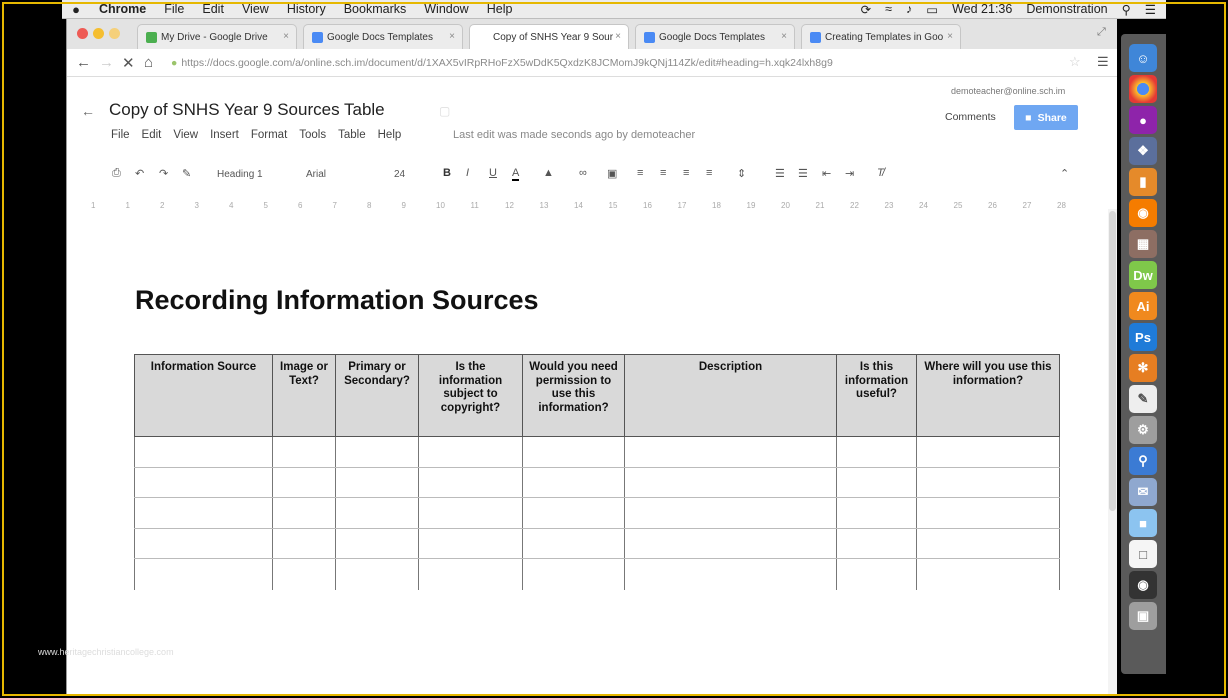  What do you see at coordinates (247, 110) in the screenshot?
I see `doc-title: Copy of SNHS Year 9 Sources Table` at bounding box center [247, 110].